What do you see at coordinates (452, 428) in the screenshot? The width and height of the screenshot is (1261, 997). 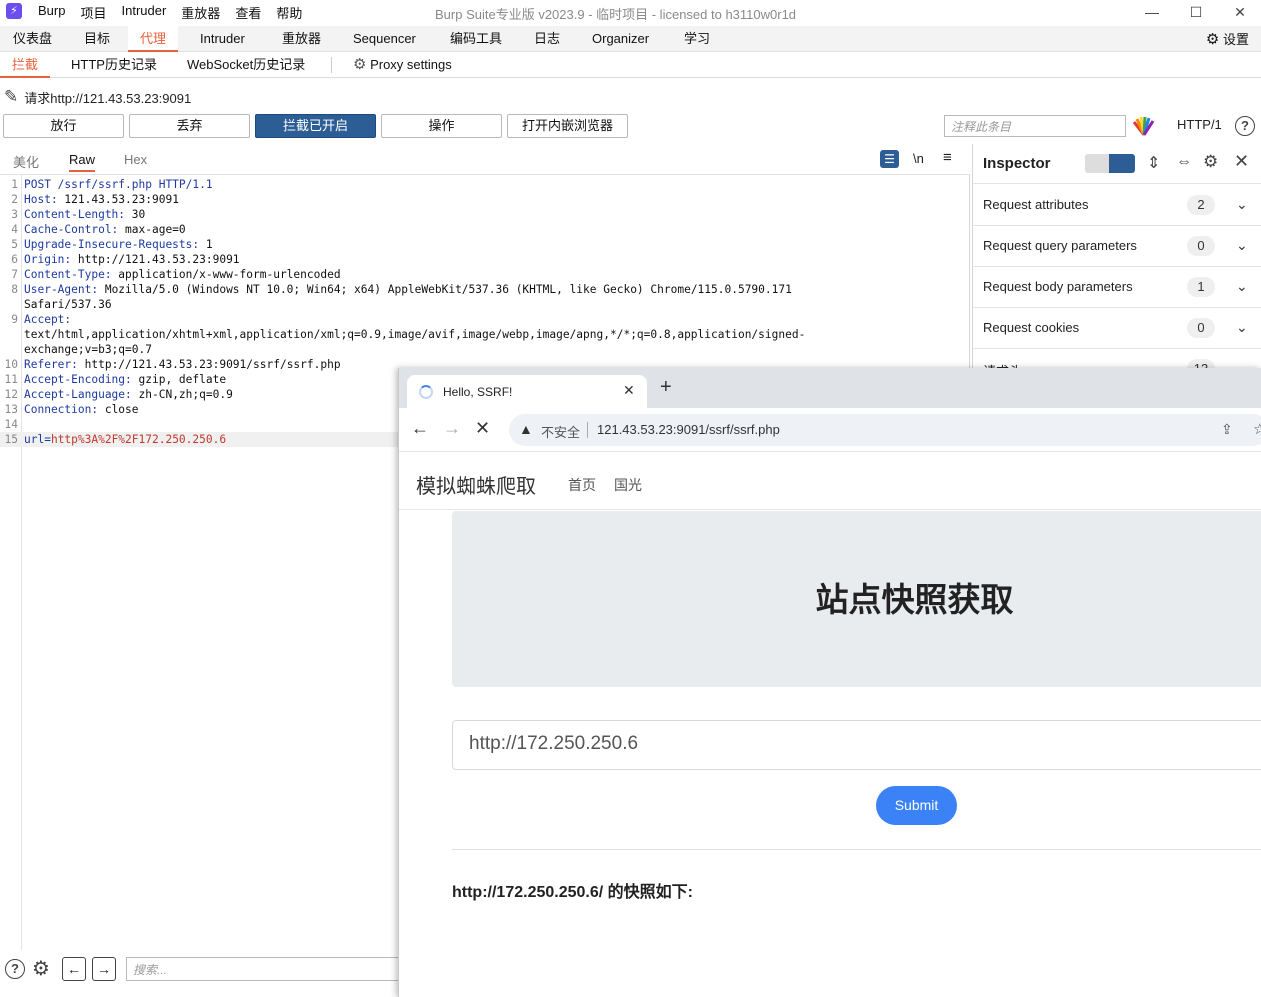 I see `forward-icon: →` at bounding box center [452, 428].